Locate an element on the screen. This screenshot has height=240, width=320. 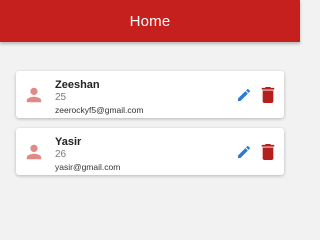
user-info: Yasir 26 yasir@gmail.com is located at coordinates (87, 154).